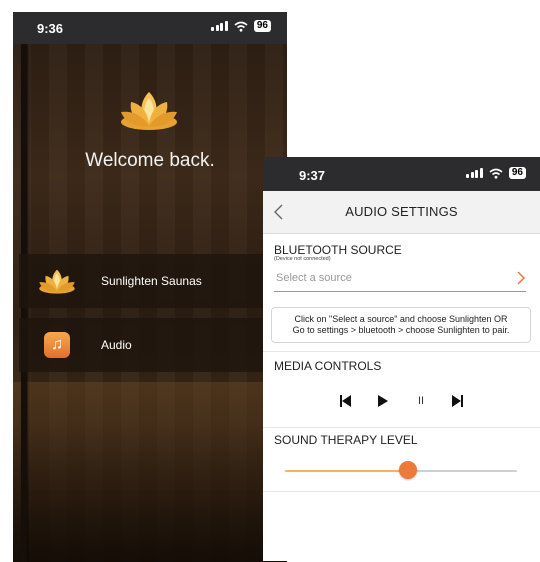  I want to click on navigation-bar: AUDIO SETTINGS, so click(401, 212).